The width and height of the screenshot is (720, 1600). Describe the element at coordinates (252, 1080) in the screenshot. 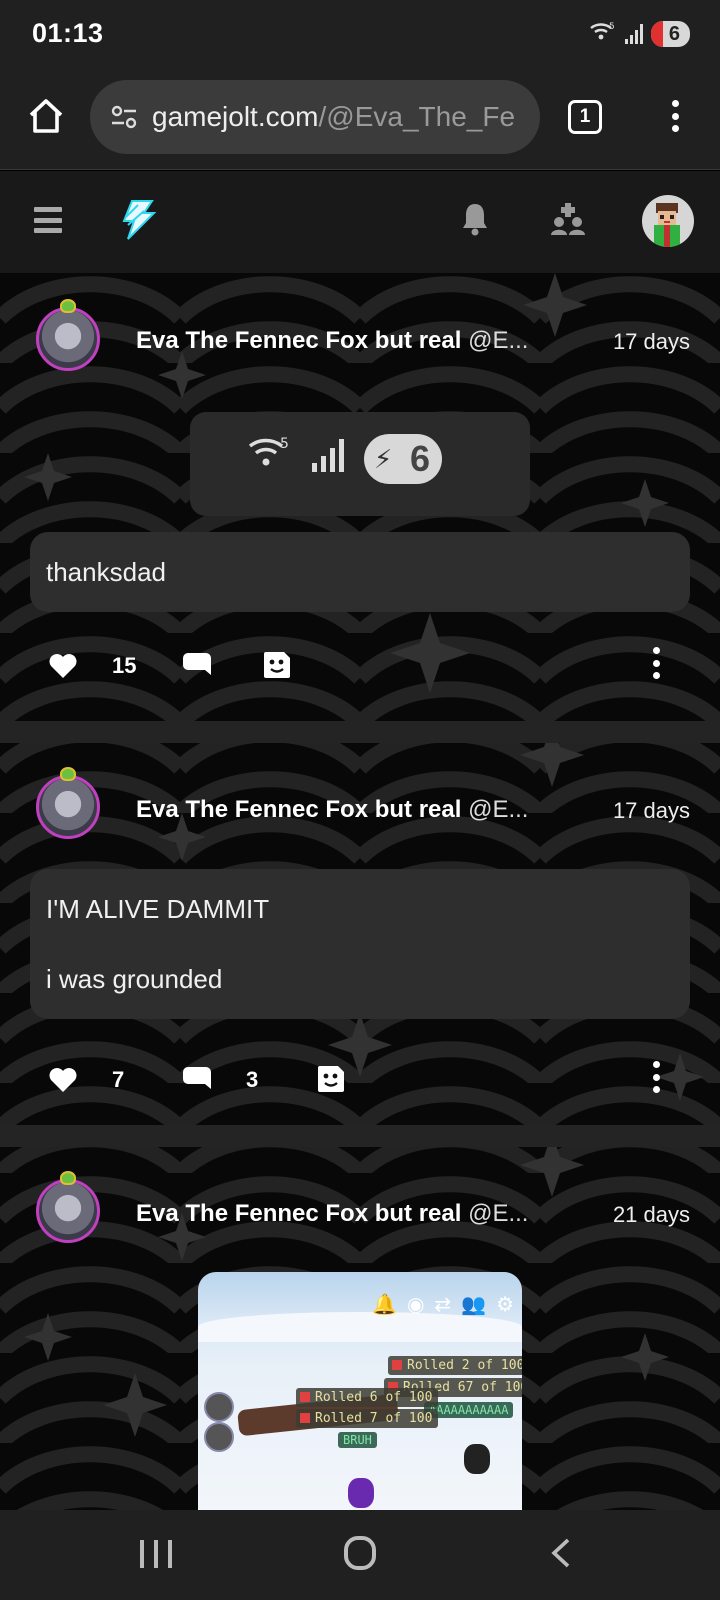

I see `comment-count: 3` at that location.